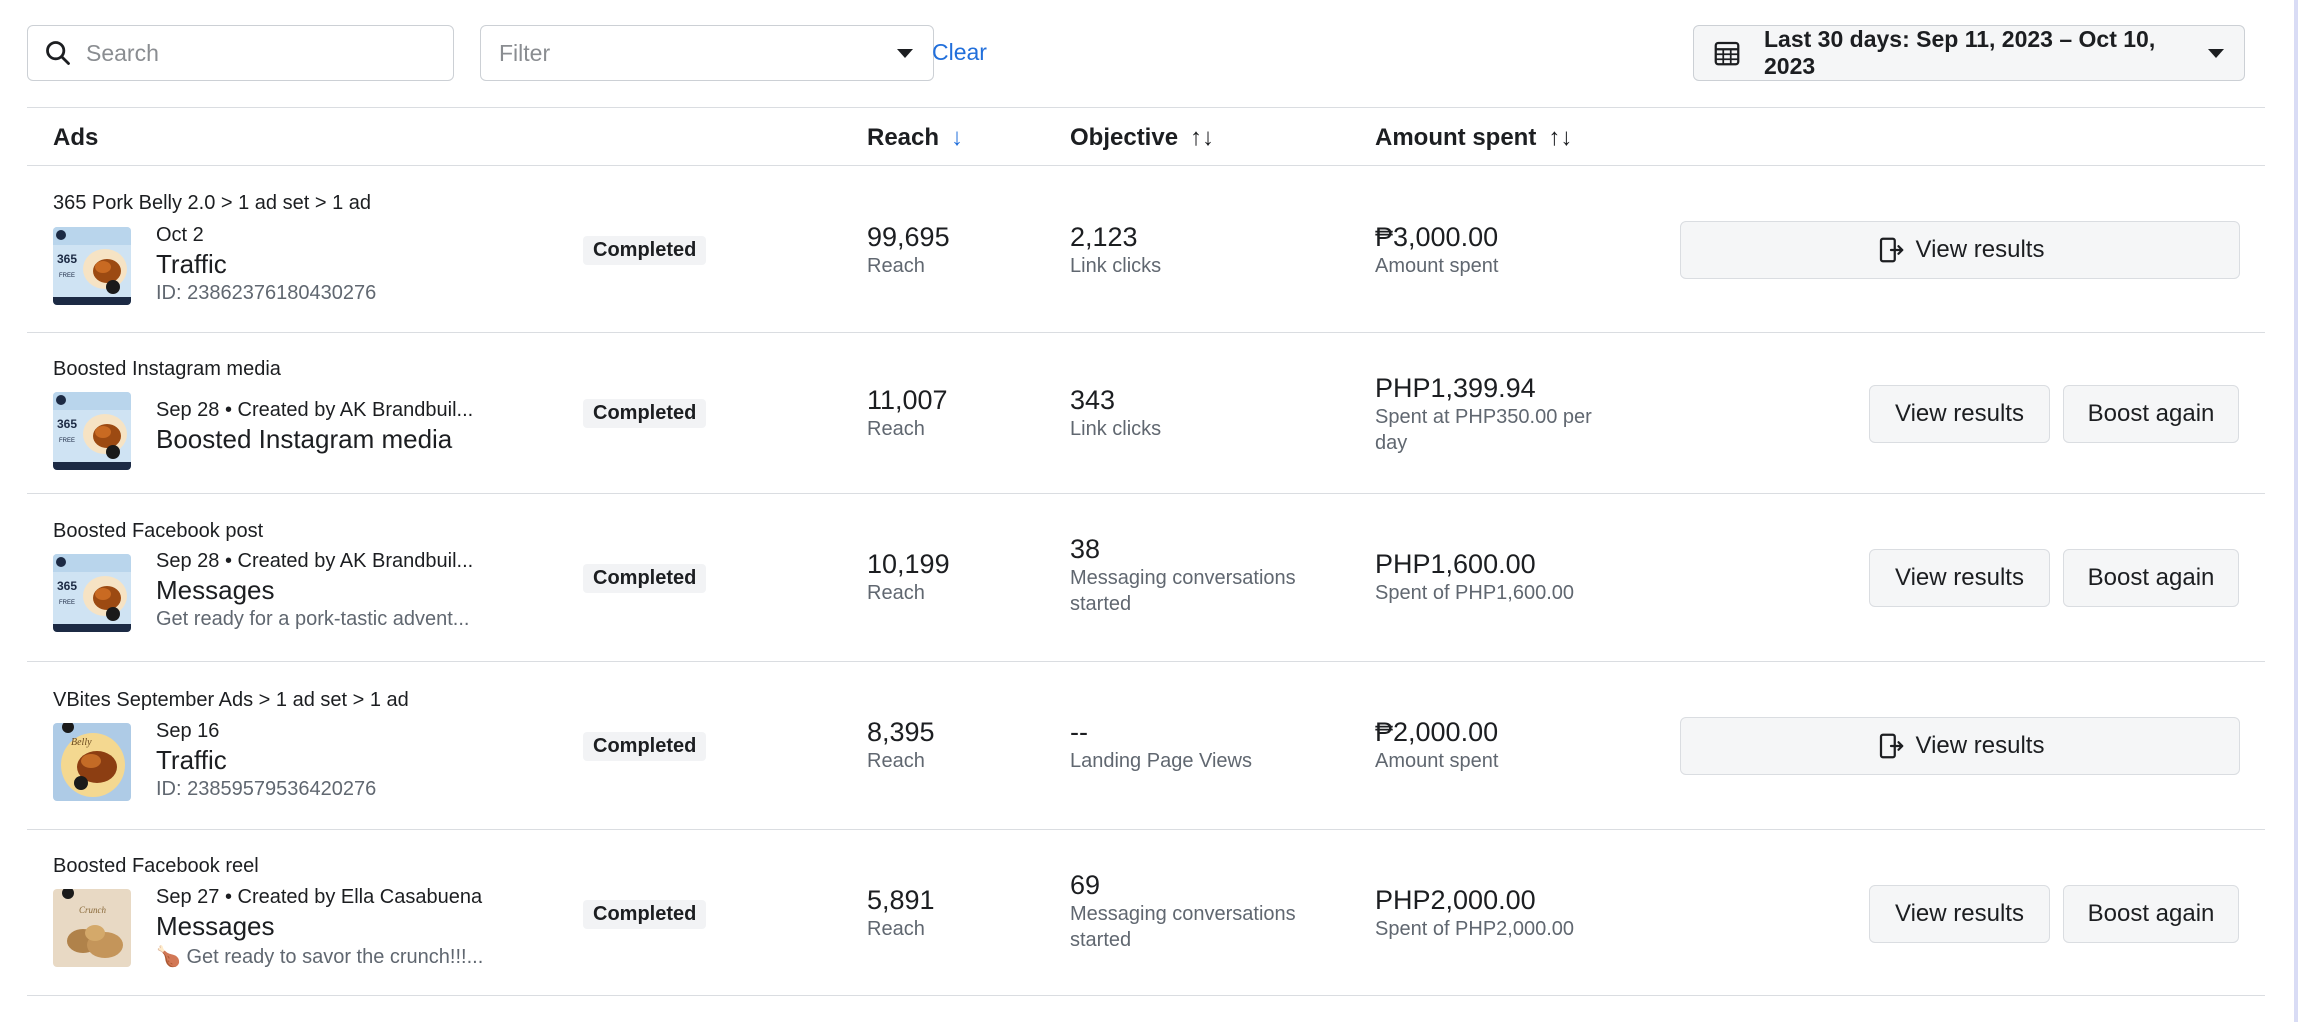 The height and width of the screenshot is (1022, 2298). I want to click on table-header: Ads Reach ↓ Objective ↑↓ Amount spent ↑↓, so click(1146, 136).